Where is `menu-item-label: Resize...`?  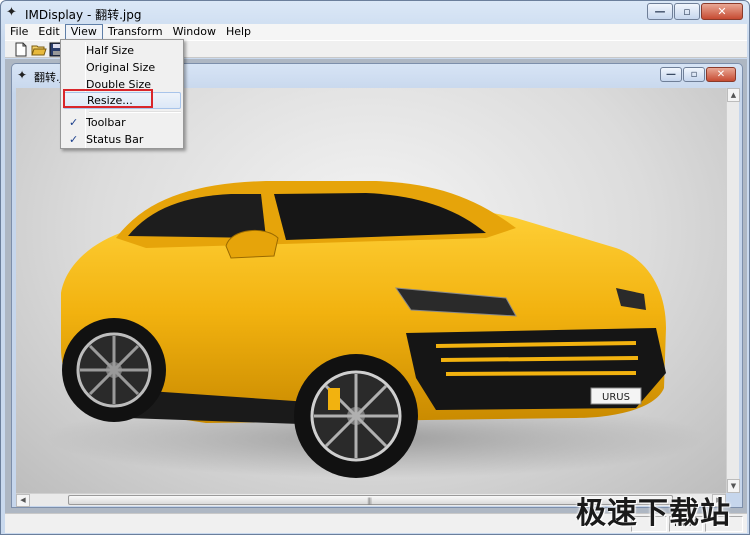 menu-item-label: Resize... is located at coordinates (110, 100).